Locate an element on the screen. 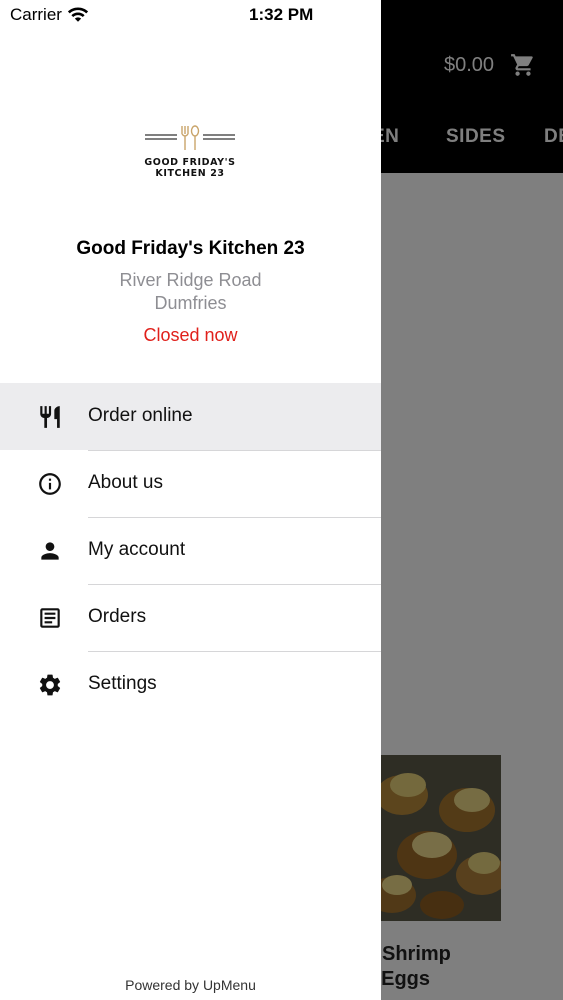 Image resolution: width=563 pixels, height=1000 pixels. person-icon is located at coordinates (50, 551).